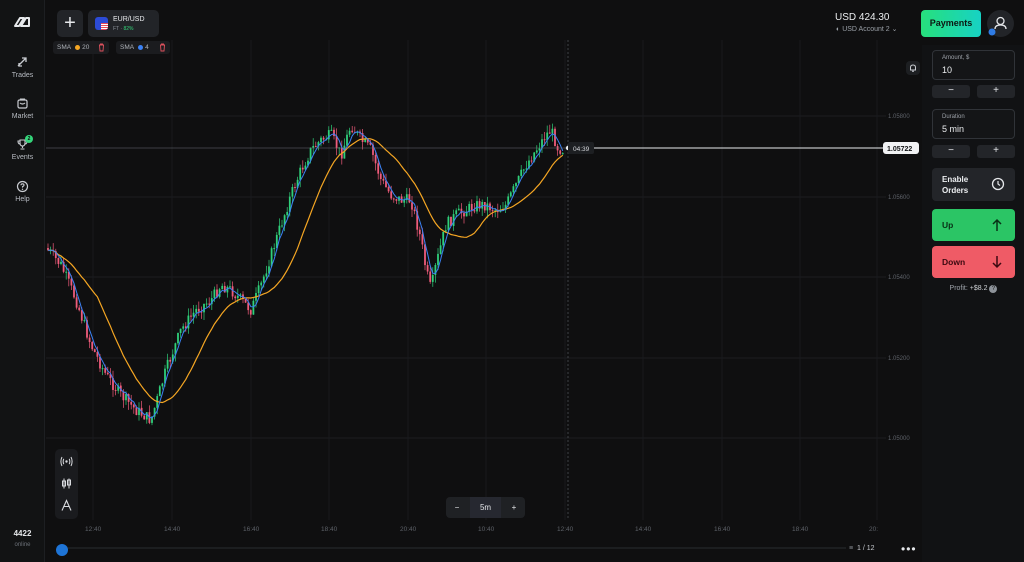 The image size is (1024, 562). Describe the element at coordinates (913, 68) in the screenshot. I see `price-alert-button` at that location.